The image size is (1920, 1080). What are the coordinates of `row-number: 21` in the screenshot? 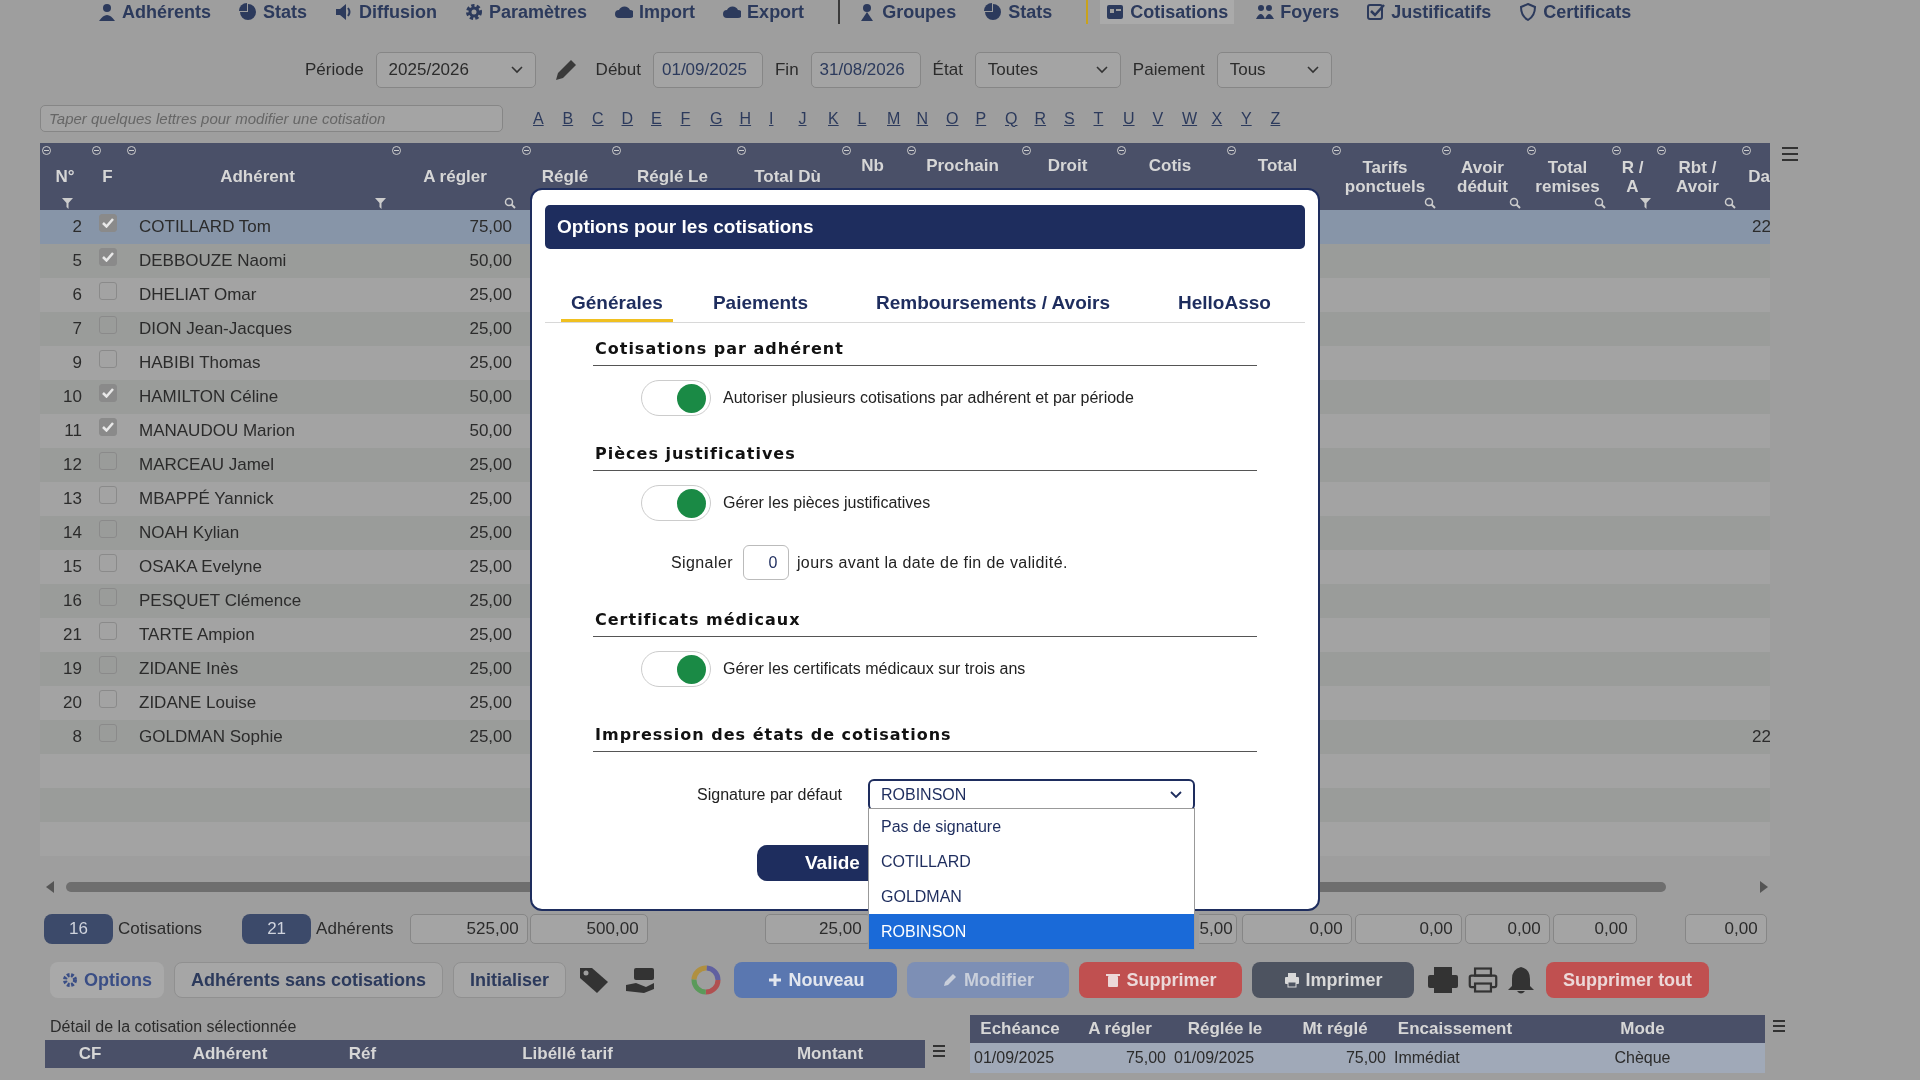 It's located at (72, 635).